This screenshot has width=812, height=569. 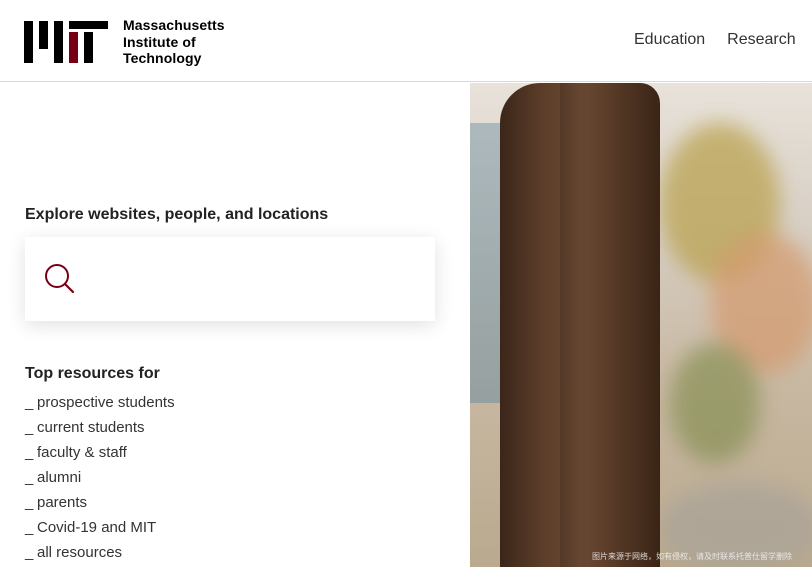 I want to click on resource-item: _ all resources, so click(x=100, y=556).